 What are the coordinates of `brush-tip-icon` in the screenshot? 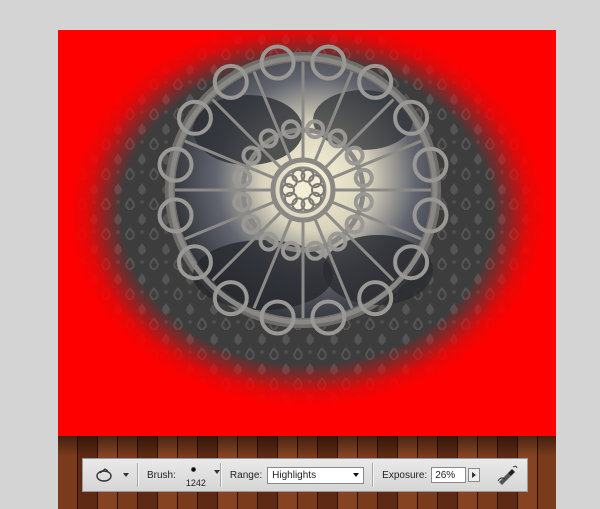 It's located at (193, 469).